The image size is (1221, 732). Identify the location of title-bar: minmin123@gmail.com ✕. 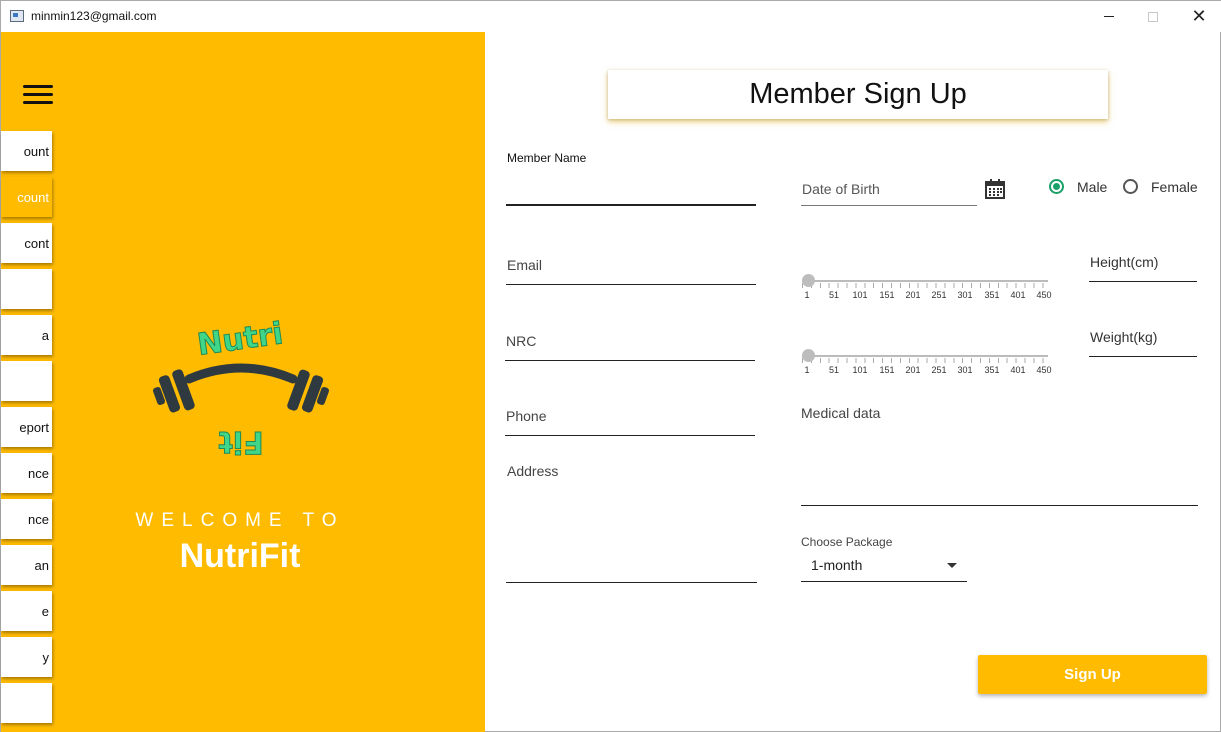
(611, 16).